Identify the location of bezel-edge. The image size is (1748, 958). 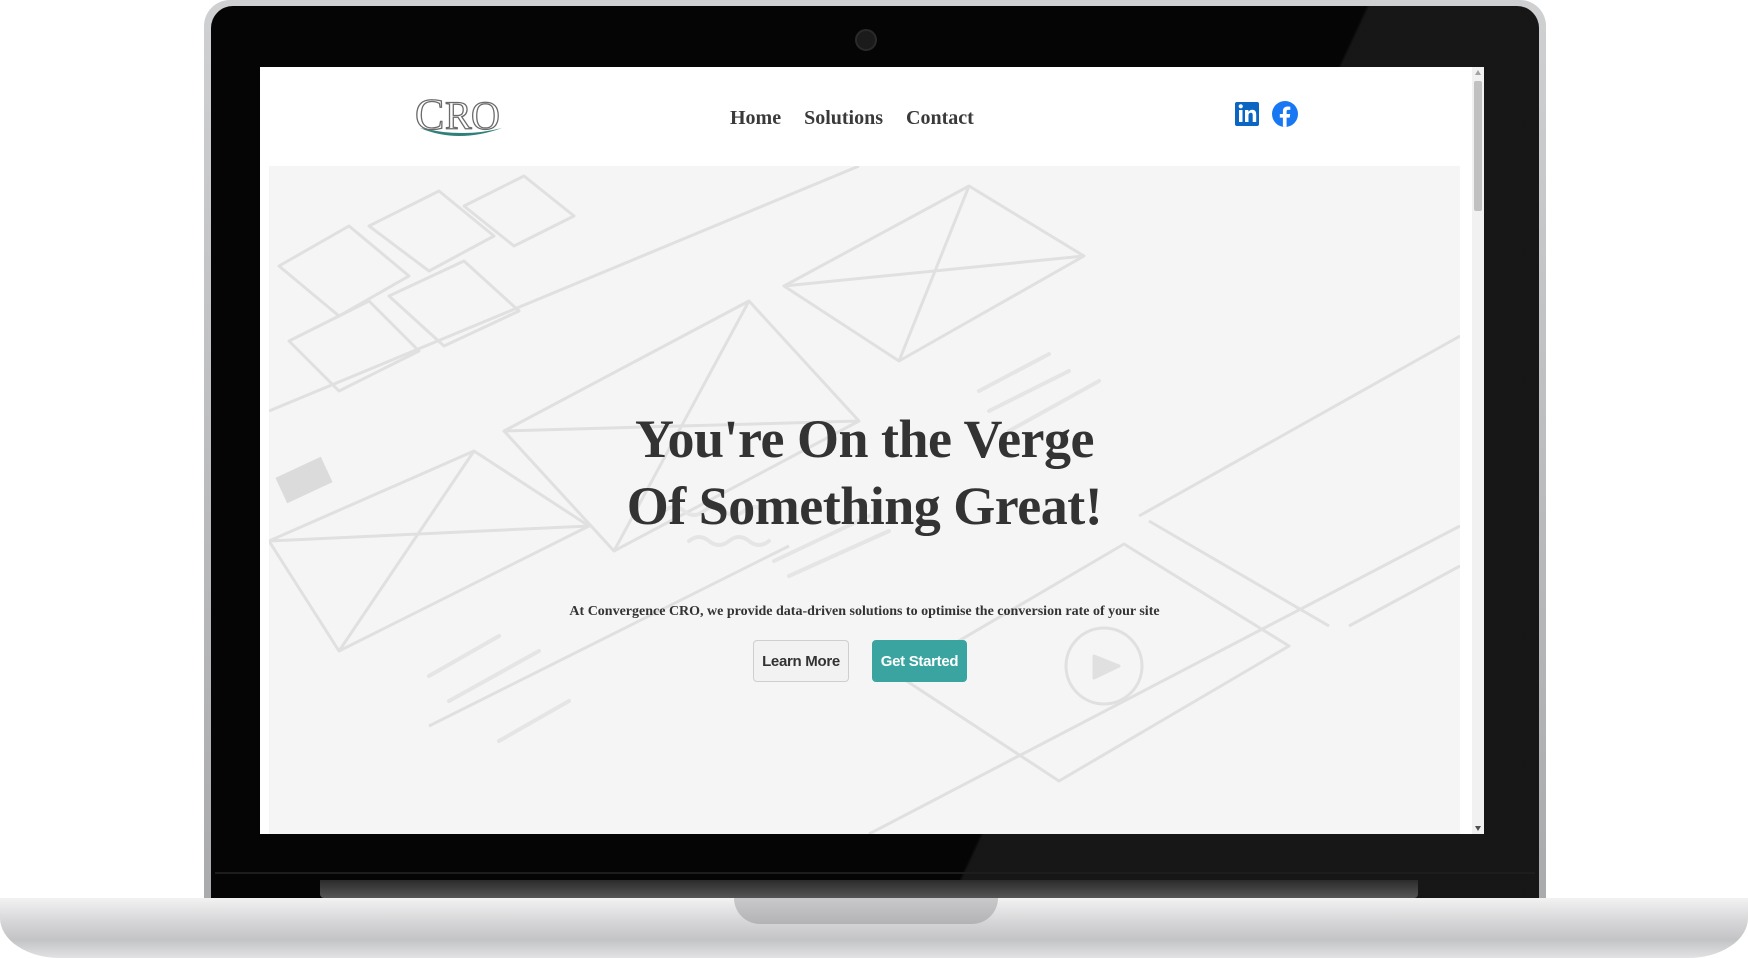
(875, 873).